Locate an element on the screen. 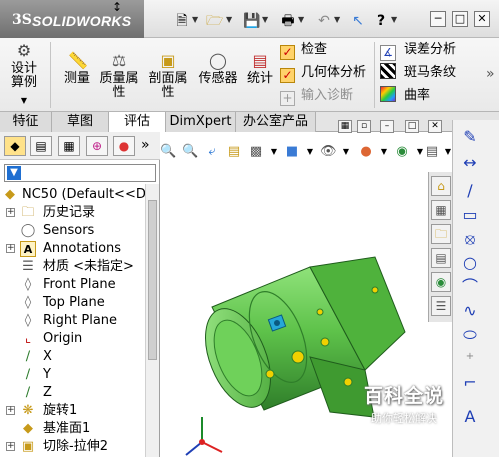  mass-properties-label: 质量属性 is located at coordinates (119, 85).